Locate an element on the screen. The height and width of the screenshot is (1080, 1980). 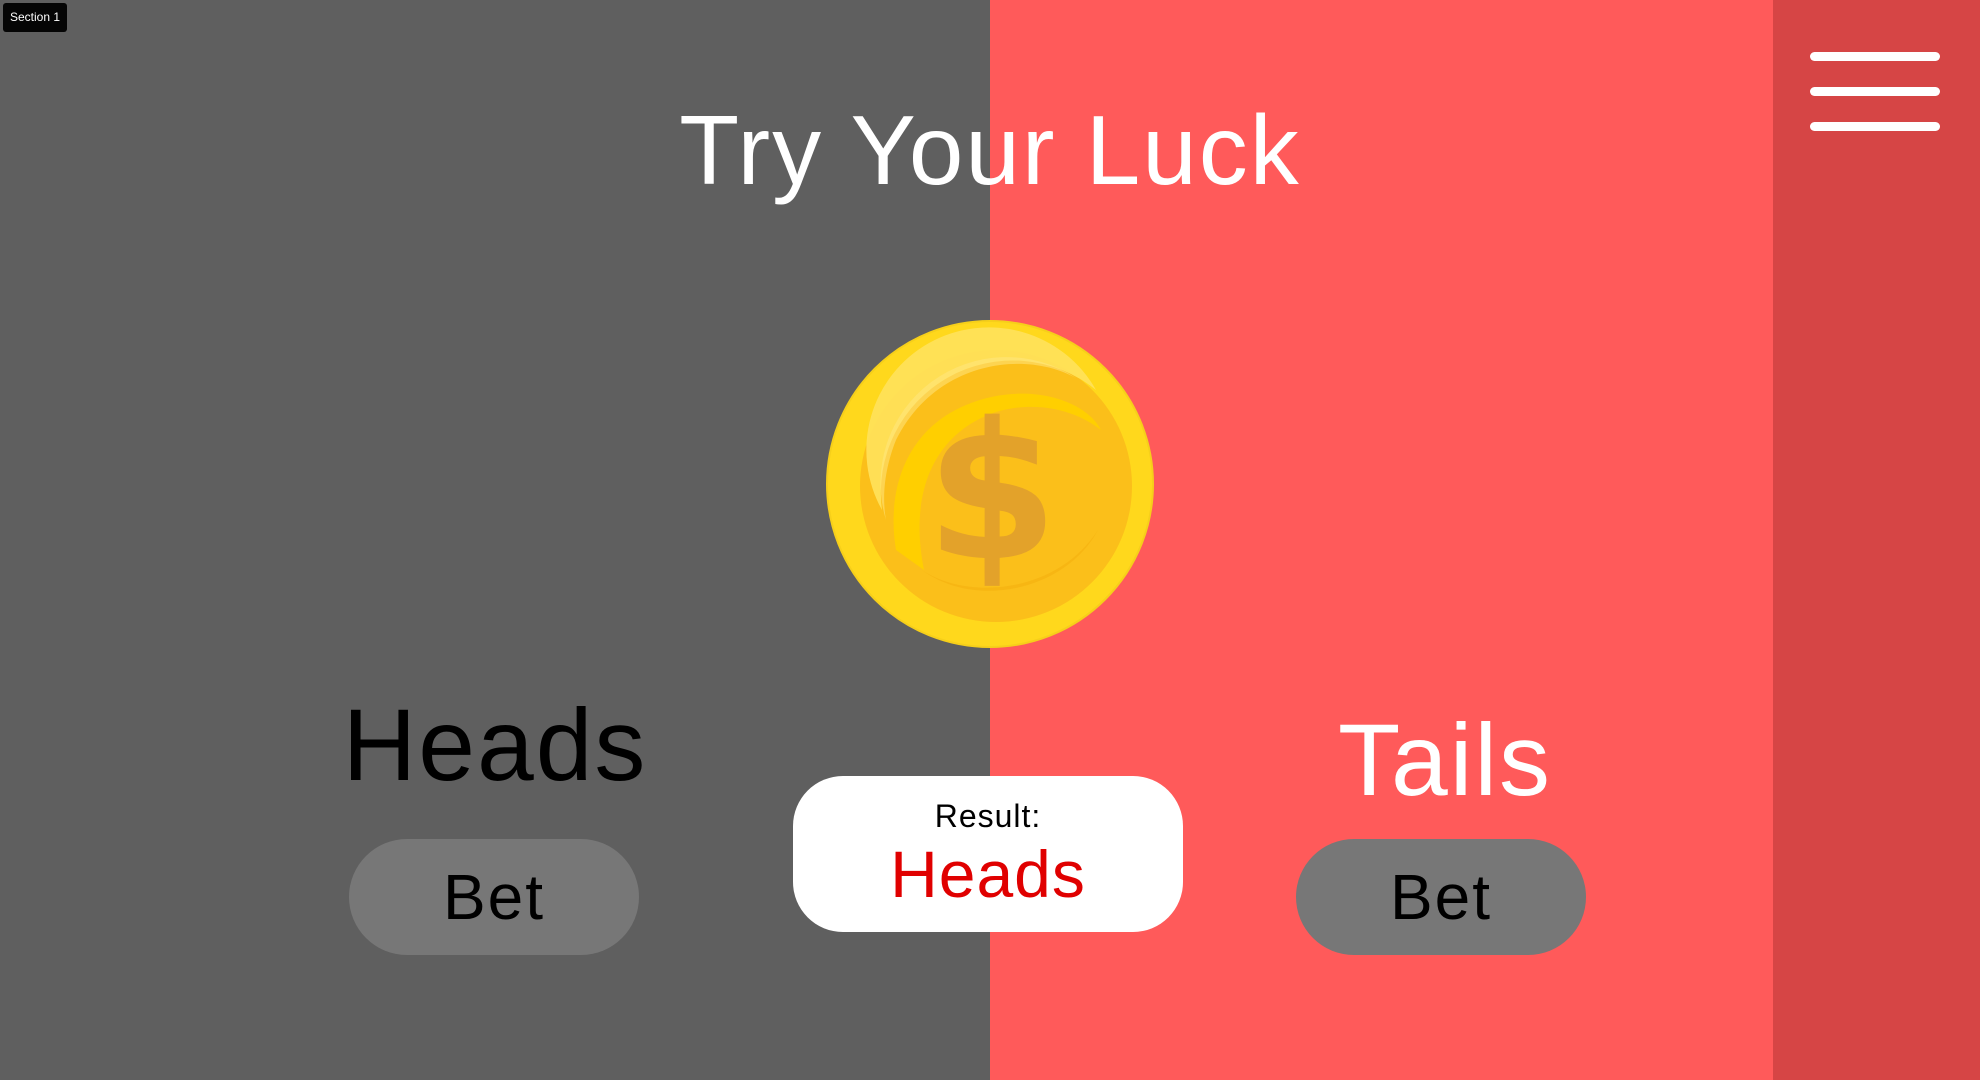
dollar-coin-icon: $ is located at coordinates (990, 484).